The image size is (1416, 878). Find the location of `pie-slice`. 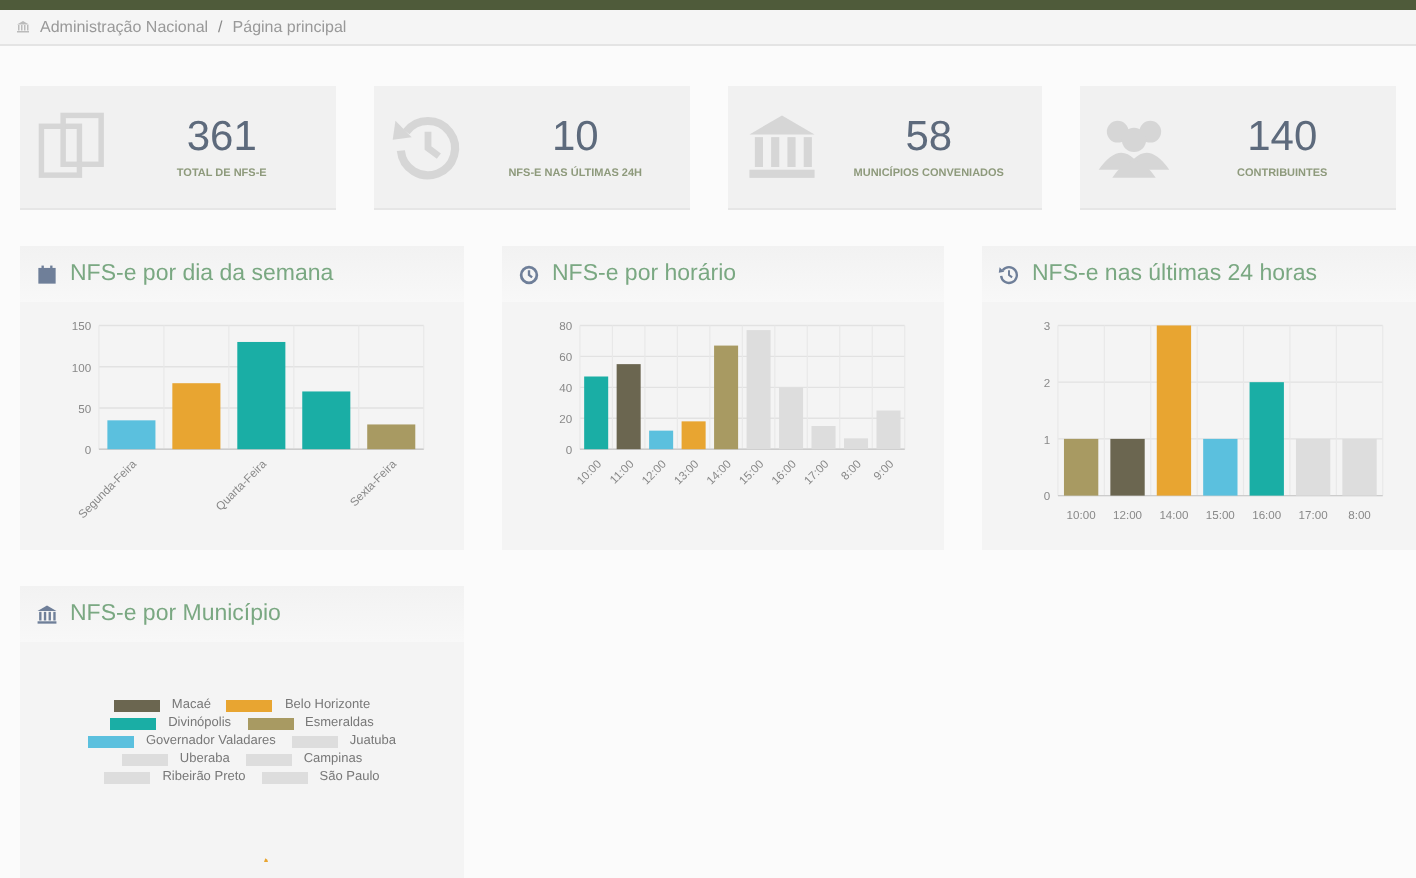

pie-slice is located at coordinates (264, 862).